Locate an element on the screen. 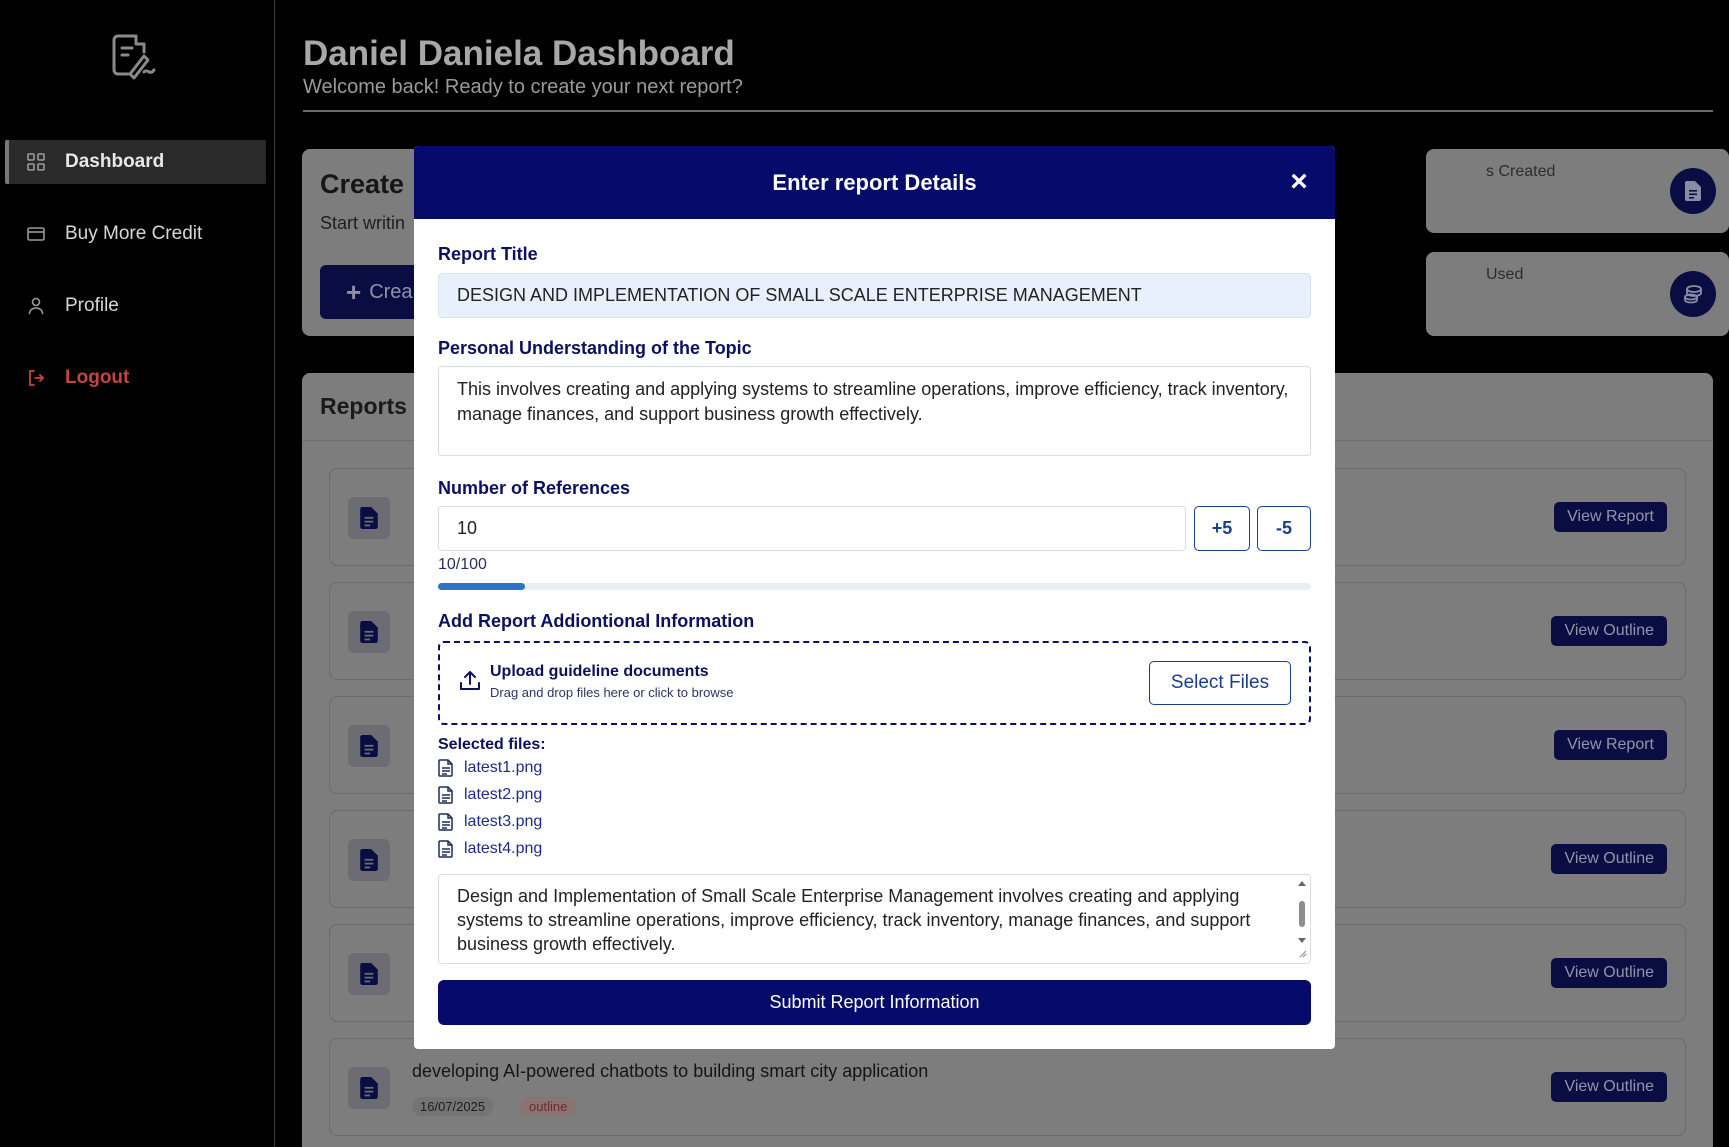  stat-card-reports-created: s Created is located at coordinates (1577, 191).